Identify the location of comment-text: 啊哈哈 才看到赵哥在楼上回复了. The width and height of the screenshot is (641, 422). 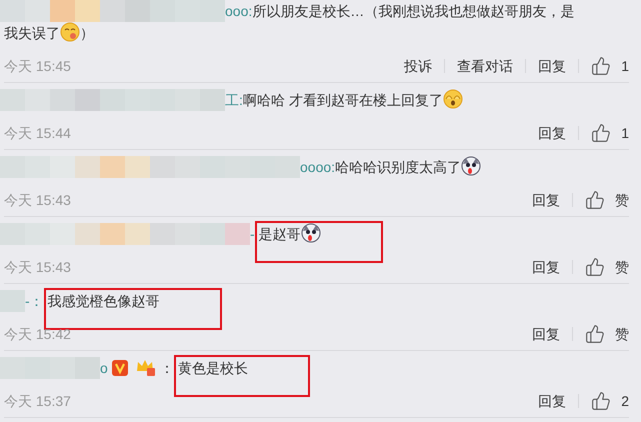
(352, 100).